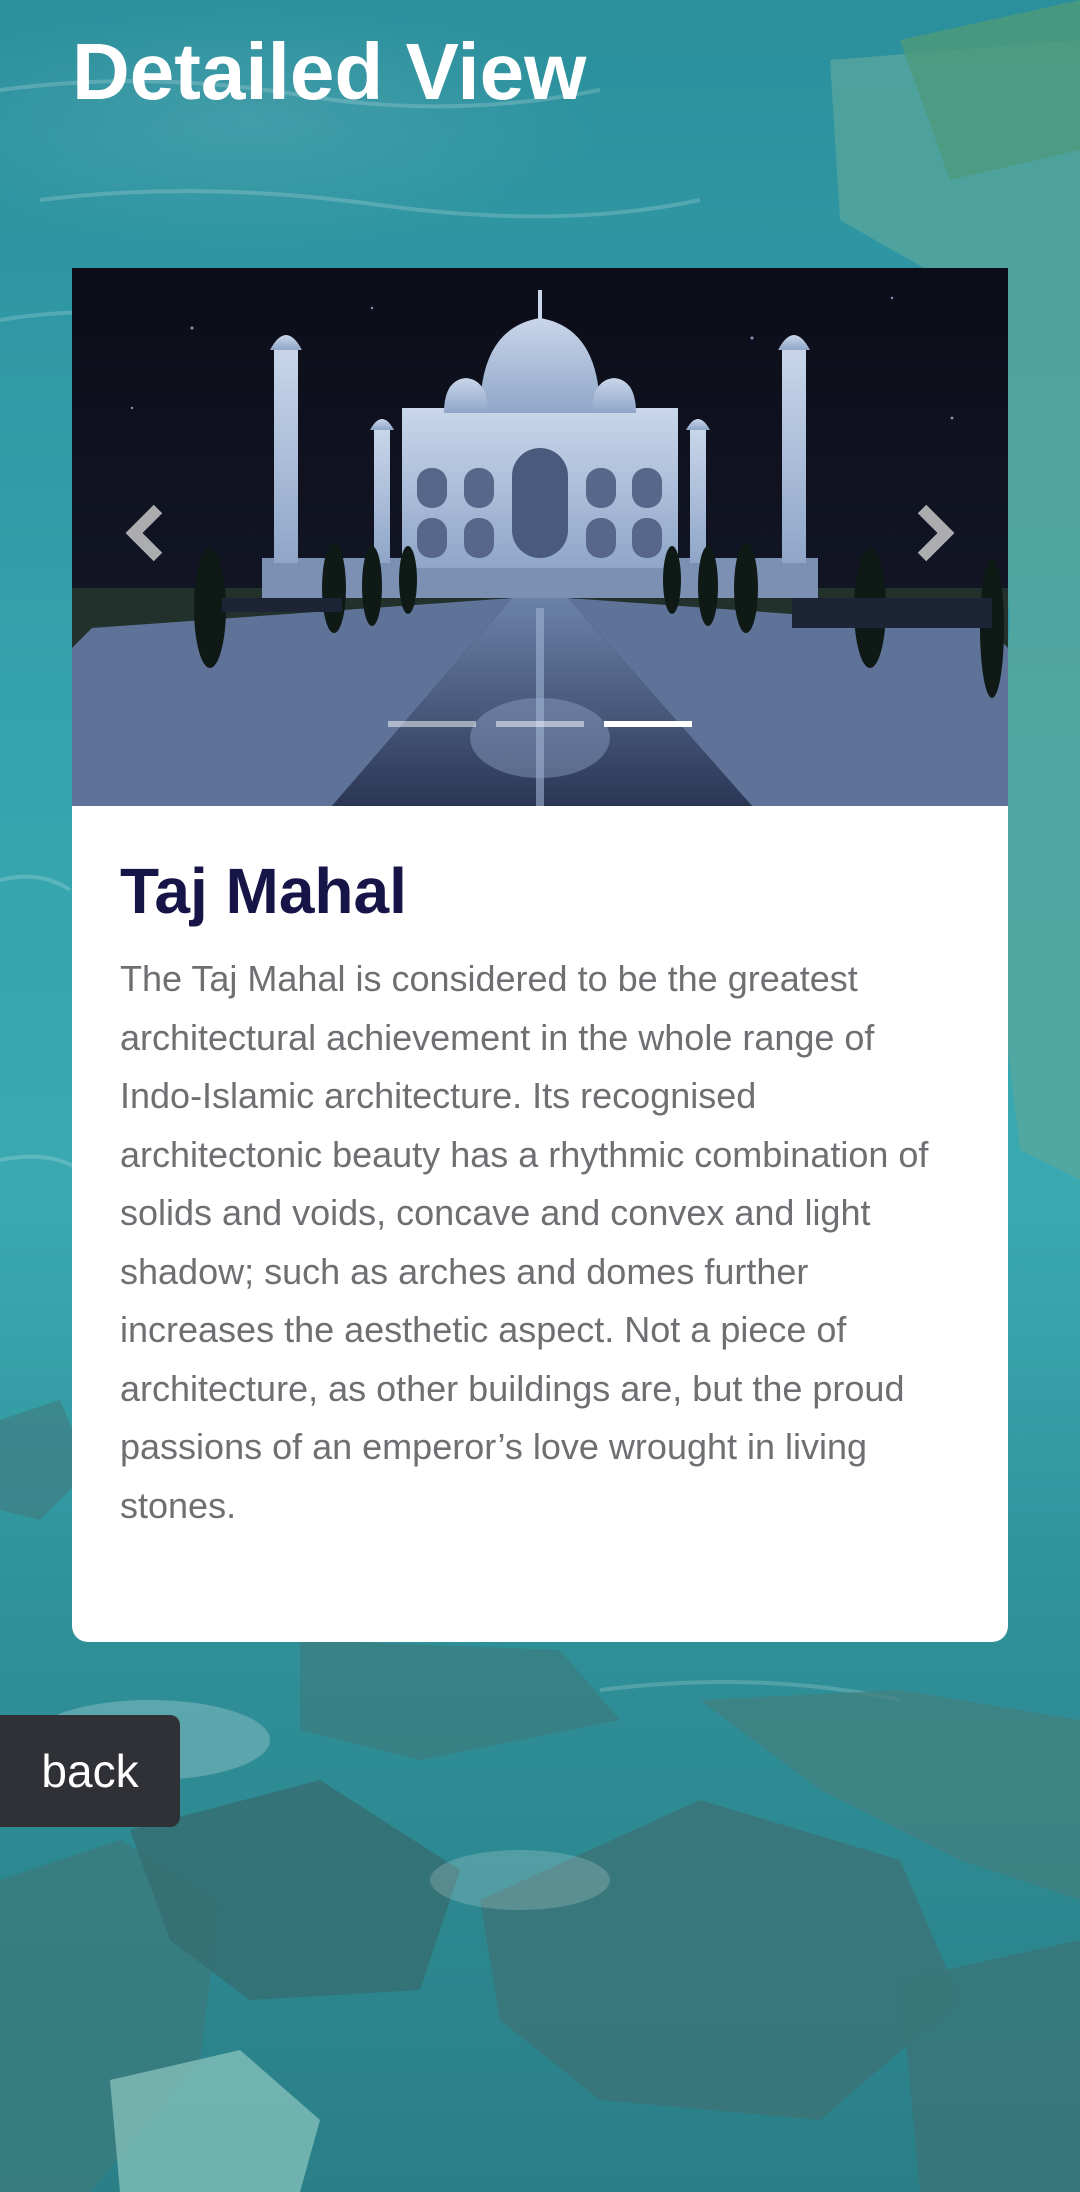  I want to click on carousel-indicators, so click(540, 724).